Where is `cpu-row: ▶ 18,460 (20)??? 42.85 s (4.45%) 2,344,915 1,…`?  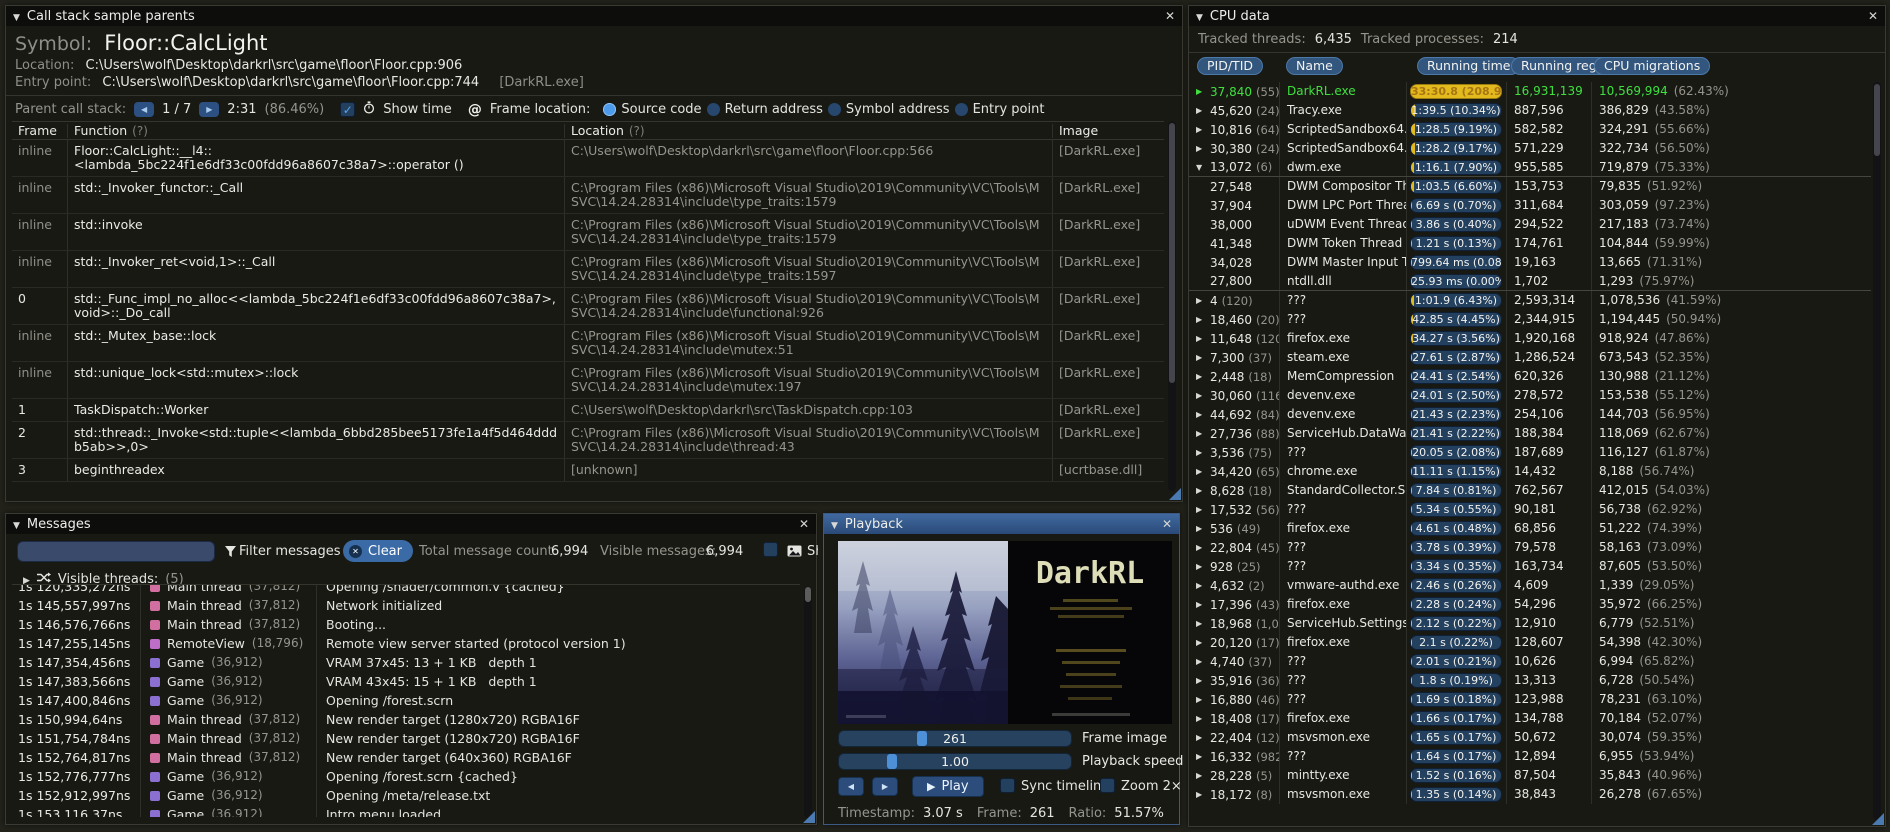
cpu-row: ▶ 18,460 (20)??? 42.85 s (4.45%) 2,344,915 1,… is located at coordinates (1530, 319).